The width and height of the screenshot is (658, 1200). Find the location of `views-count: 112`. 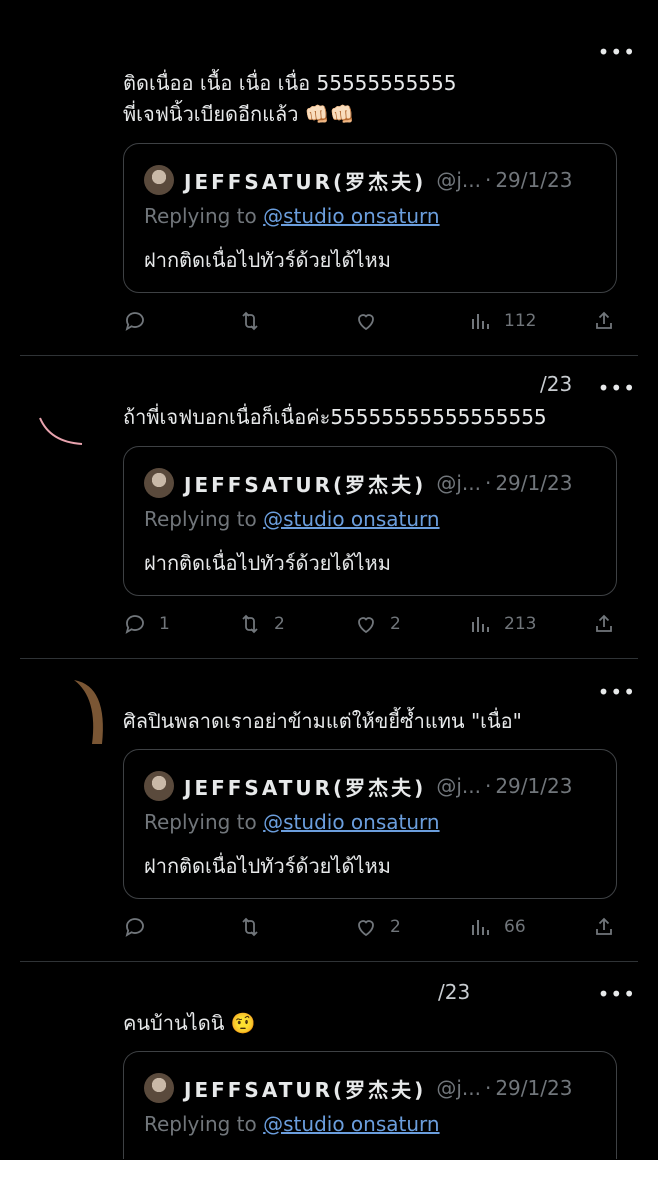

views-count: 112 is located at coordinates (520, 321).